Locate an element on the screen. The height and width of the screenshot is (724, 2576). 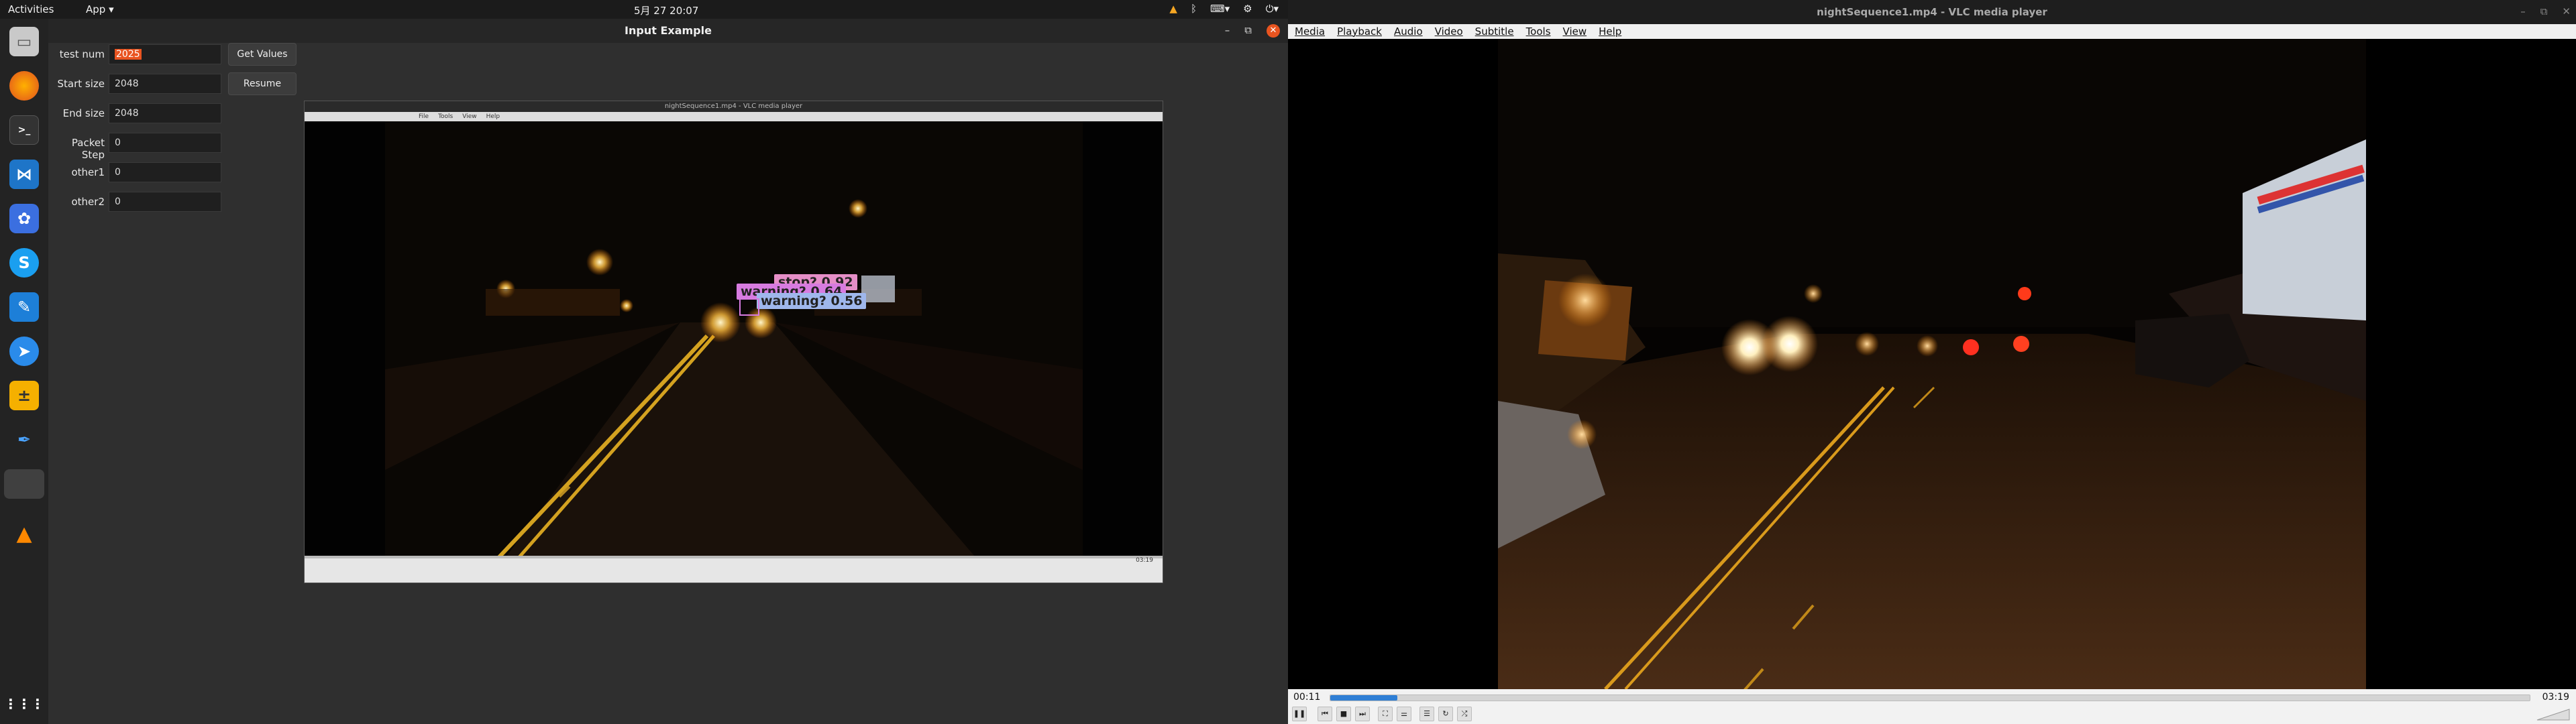
mini-menu-item: Help is located at coordinates (493, 116).